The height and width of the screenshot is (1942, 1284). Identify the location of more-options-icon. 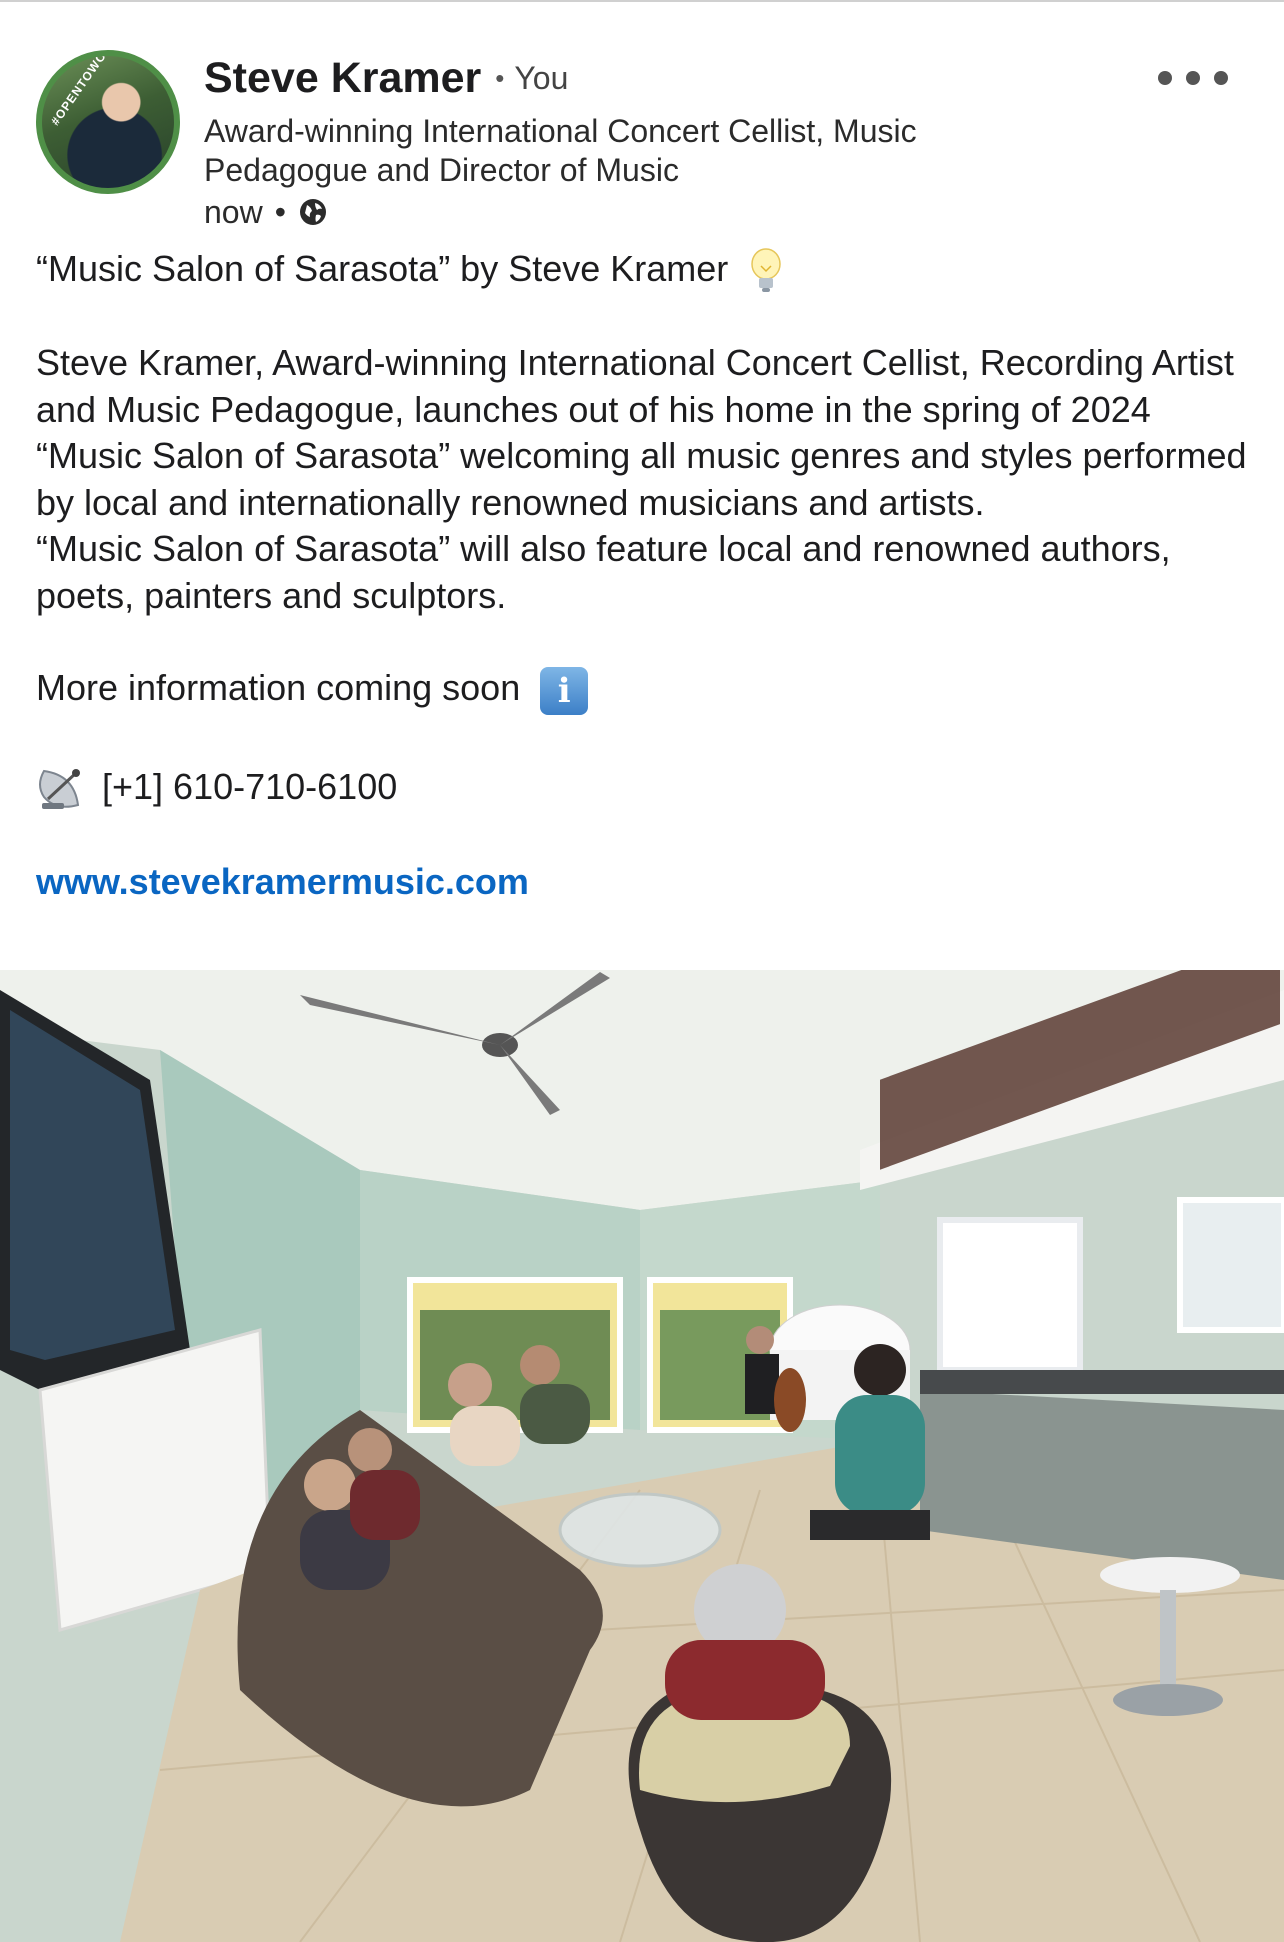
(1193, 78).